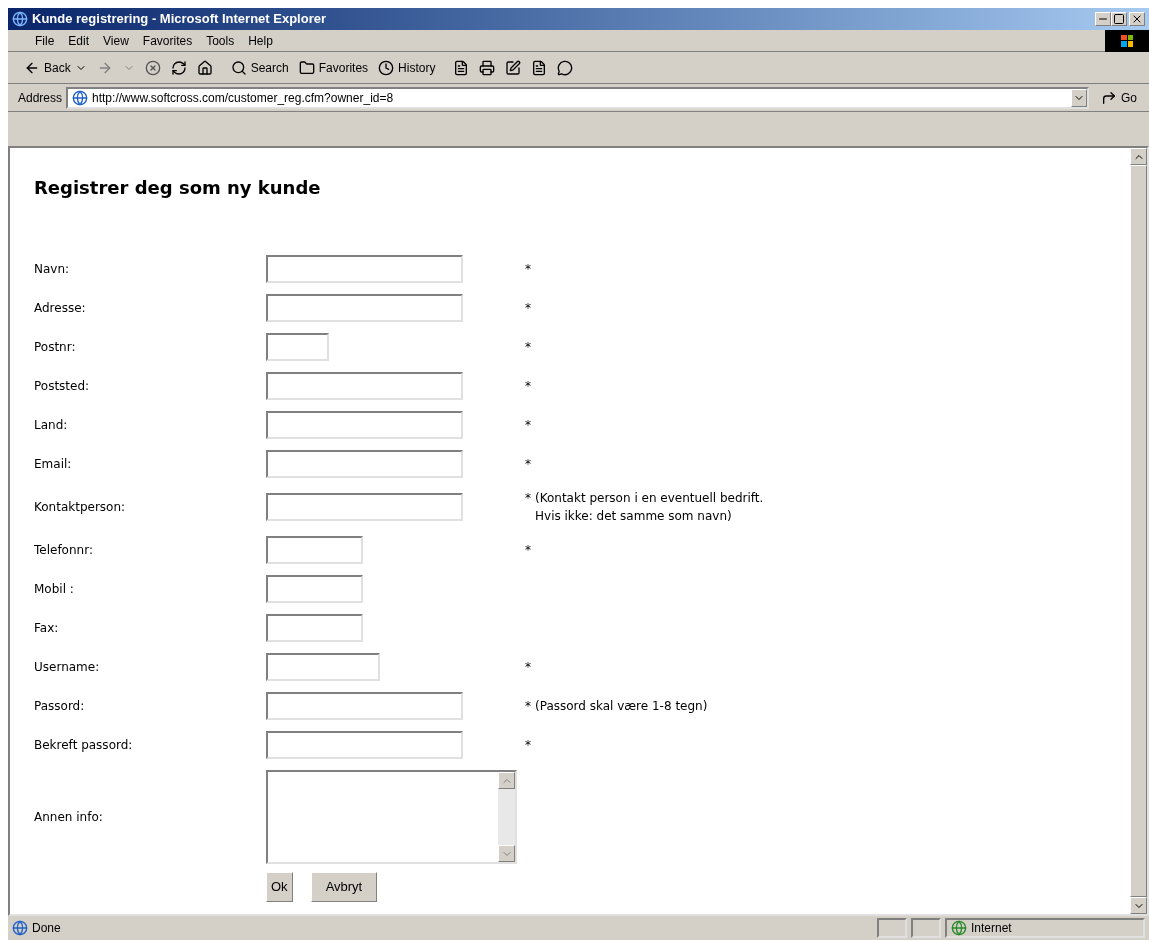 The height and width of the screenshot is (940, 1149). Describe the element at coordinates (52, 269) in the screenshot. I see `field-label: Navn:` at that location.